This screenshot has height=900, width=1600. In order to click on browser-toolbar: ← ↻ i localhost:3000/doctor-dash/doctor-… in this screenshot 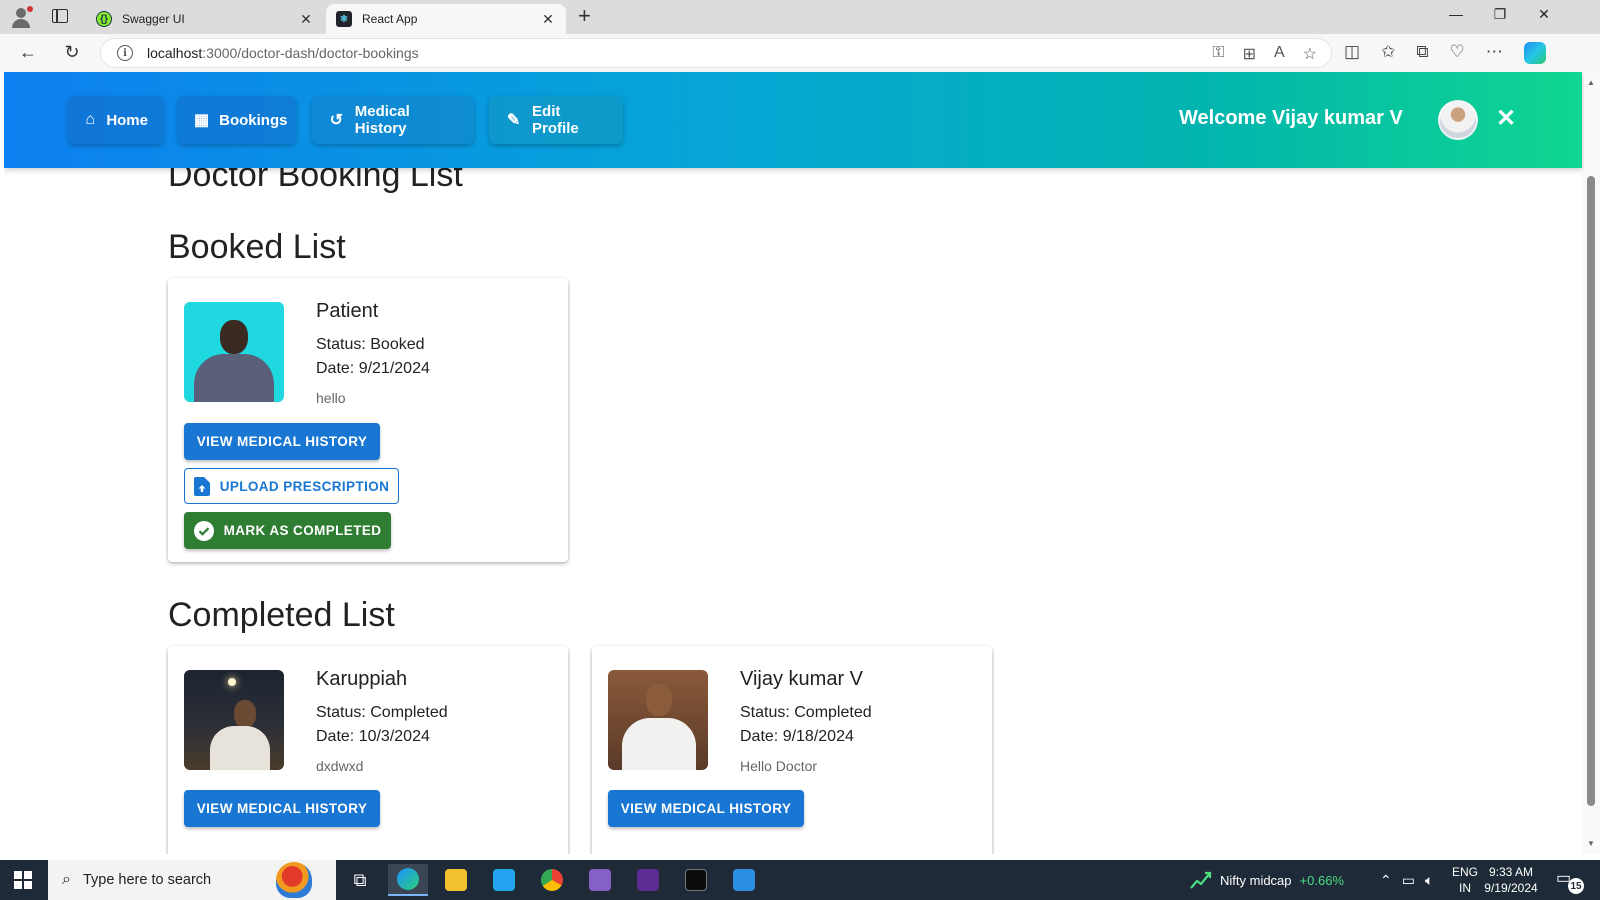, I will do `click(800, 53)`.